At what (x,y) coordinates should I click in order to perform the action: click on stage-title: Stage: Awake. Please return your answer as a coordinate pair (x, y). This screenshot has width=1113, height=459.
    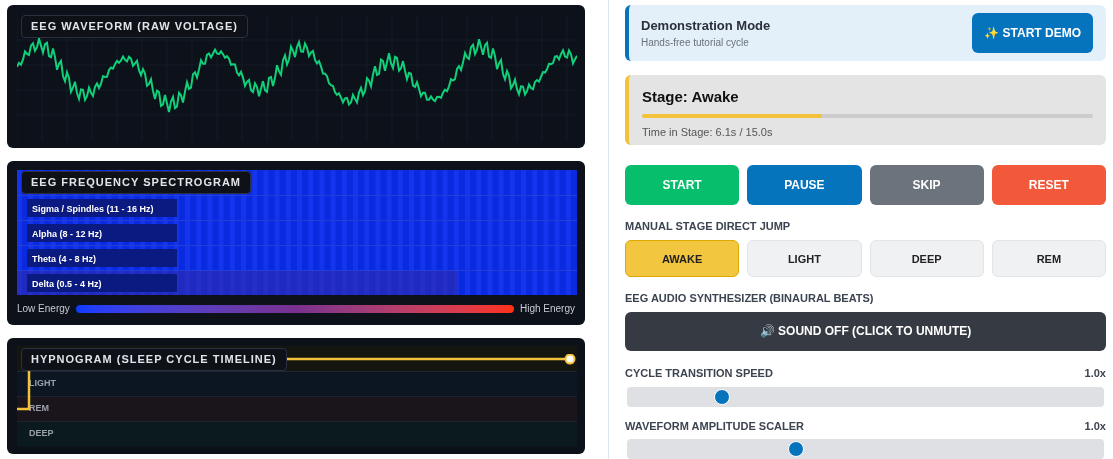
    Looking at the image, I should click on (691, 96).